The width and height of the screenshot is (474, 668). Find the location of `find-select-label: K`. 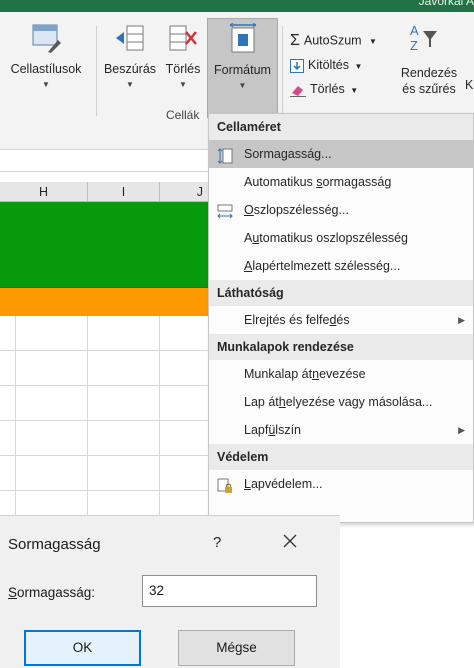

find-select-label: K is located at coordinates (469, 85).